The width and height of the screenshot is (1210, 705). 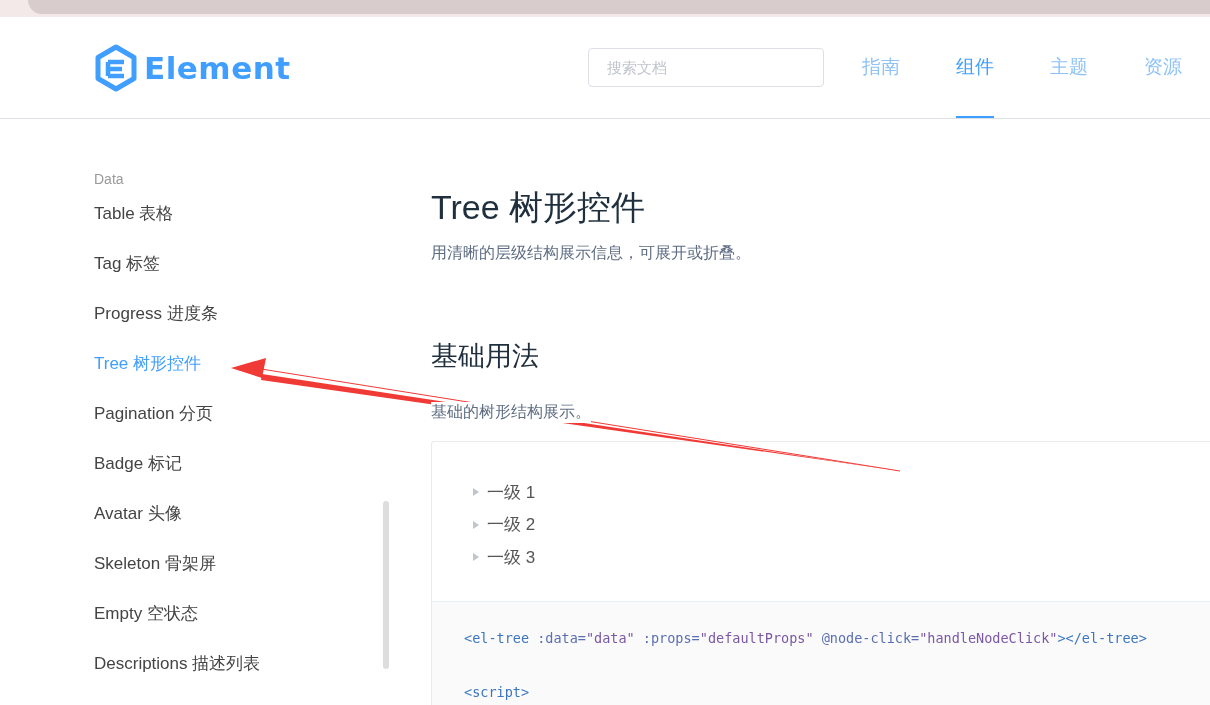 I want to click on sidebar-item: Badge 标记, so click(x=247, y=464).